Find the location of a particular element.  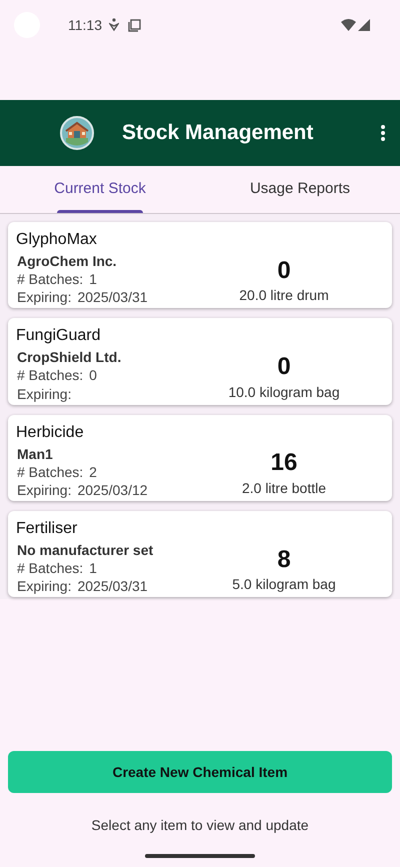

stock-item-card: FungiGuard CropShield Ltd. # Batches: 0 Expiring: 0 10.0 kilogram bag is located at coordinates (200, 361).